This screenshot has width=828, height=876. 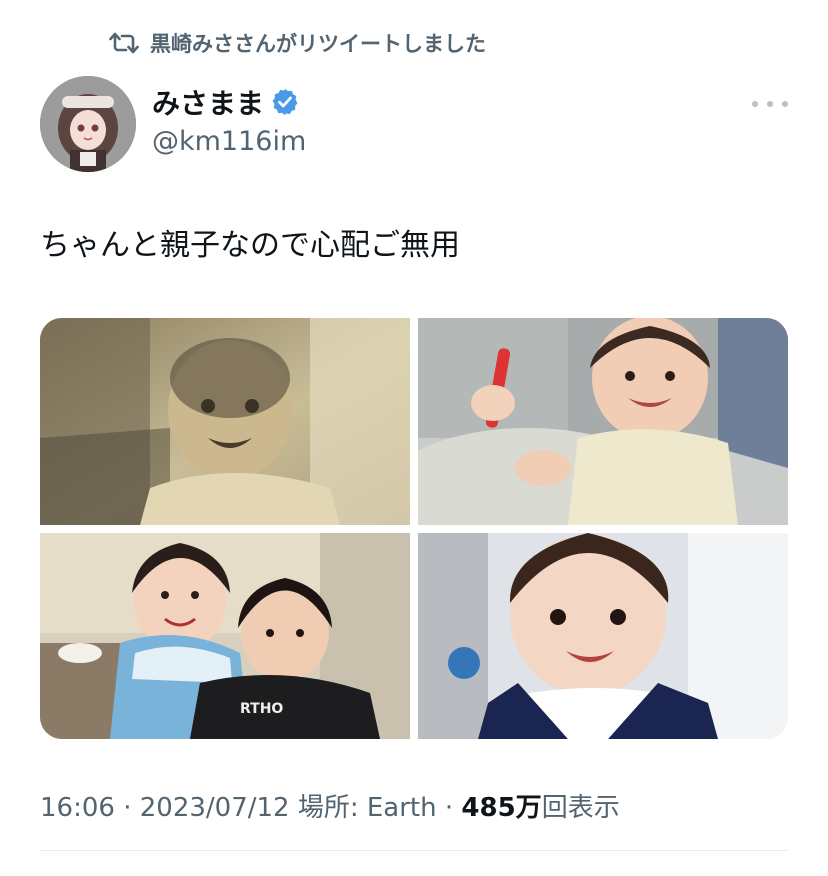 What do you see at coordinates (414, 850) in the screenshot?
I see `divider` at bounding box center [414, 850].